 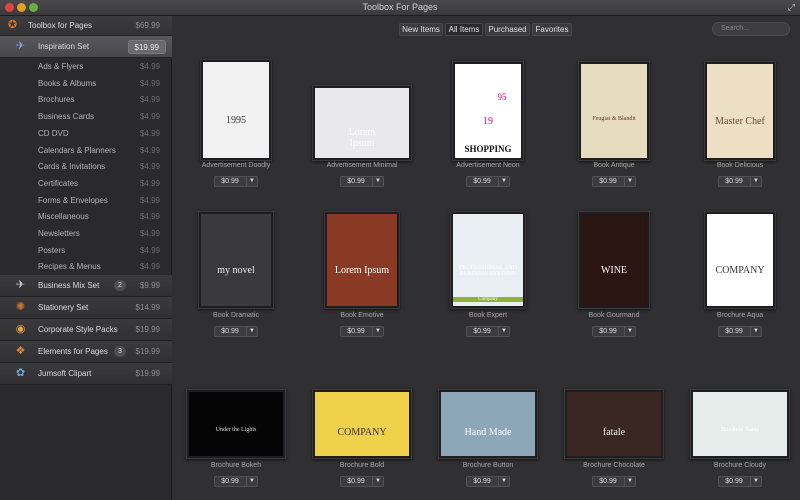 I want to click on filter-new-items: New Items, so click(x=421, y=29).